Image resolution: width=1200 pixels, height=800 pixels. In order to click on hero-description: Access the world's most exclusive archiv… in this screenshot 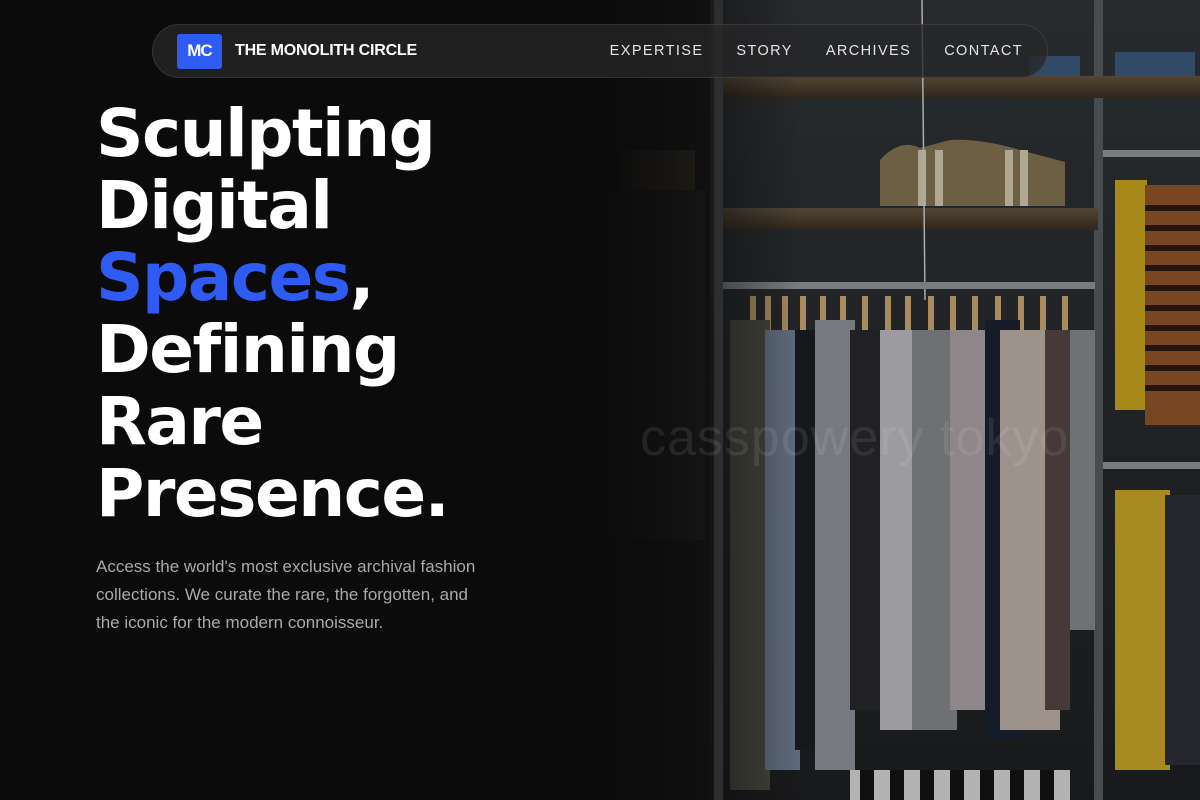, I will do `click(286, 594)`.